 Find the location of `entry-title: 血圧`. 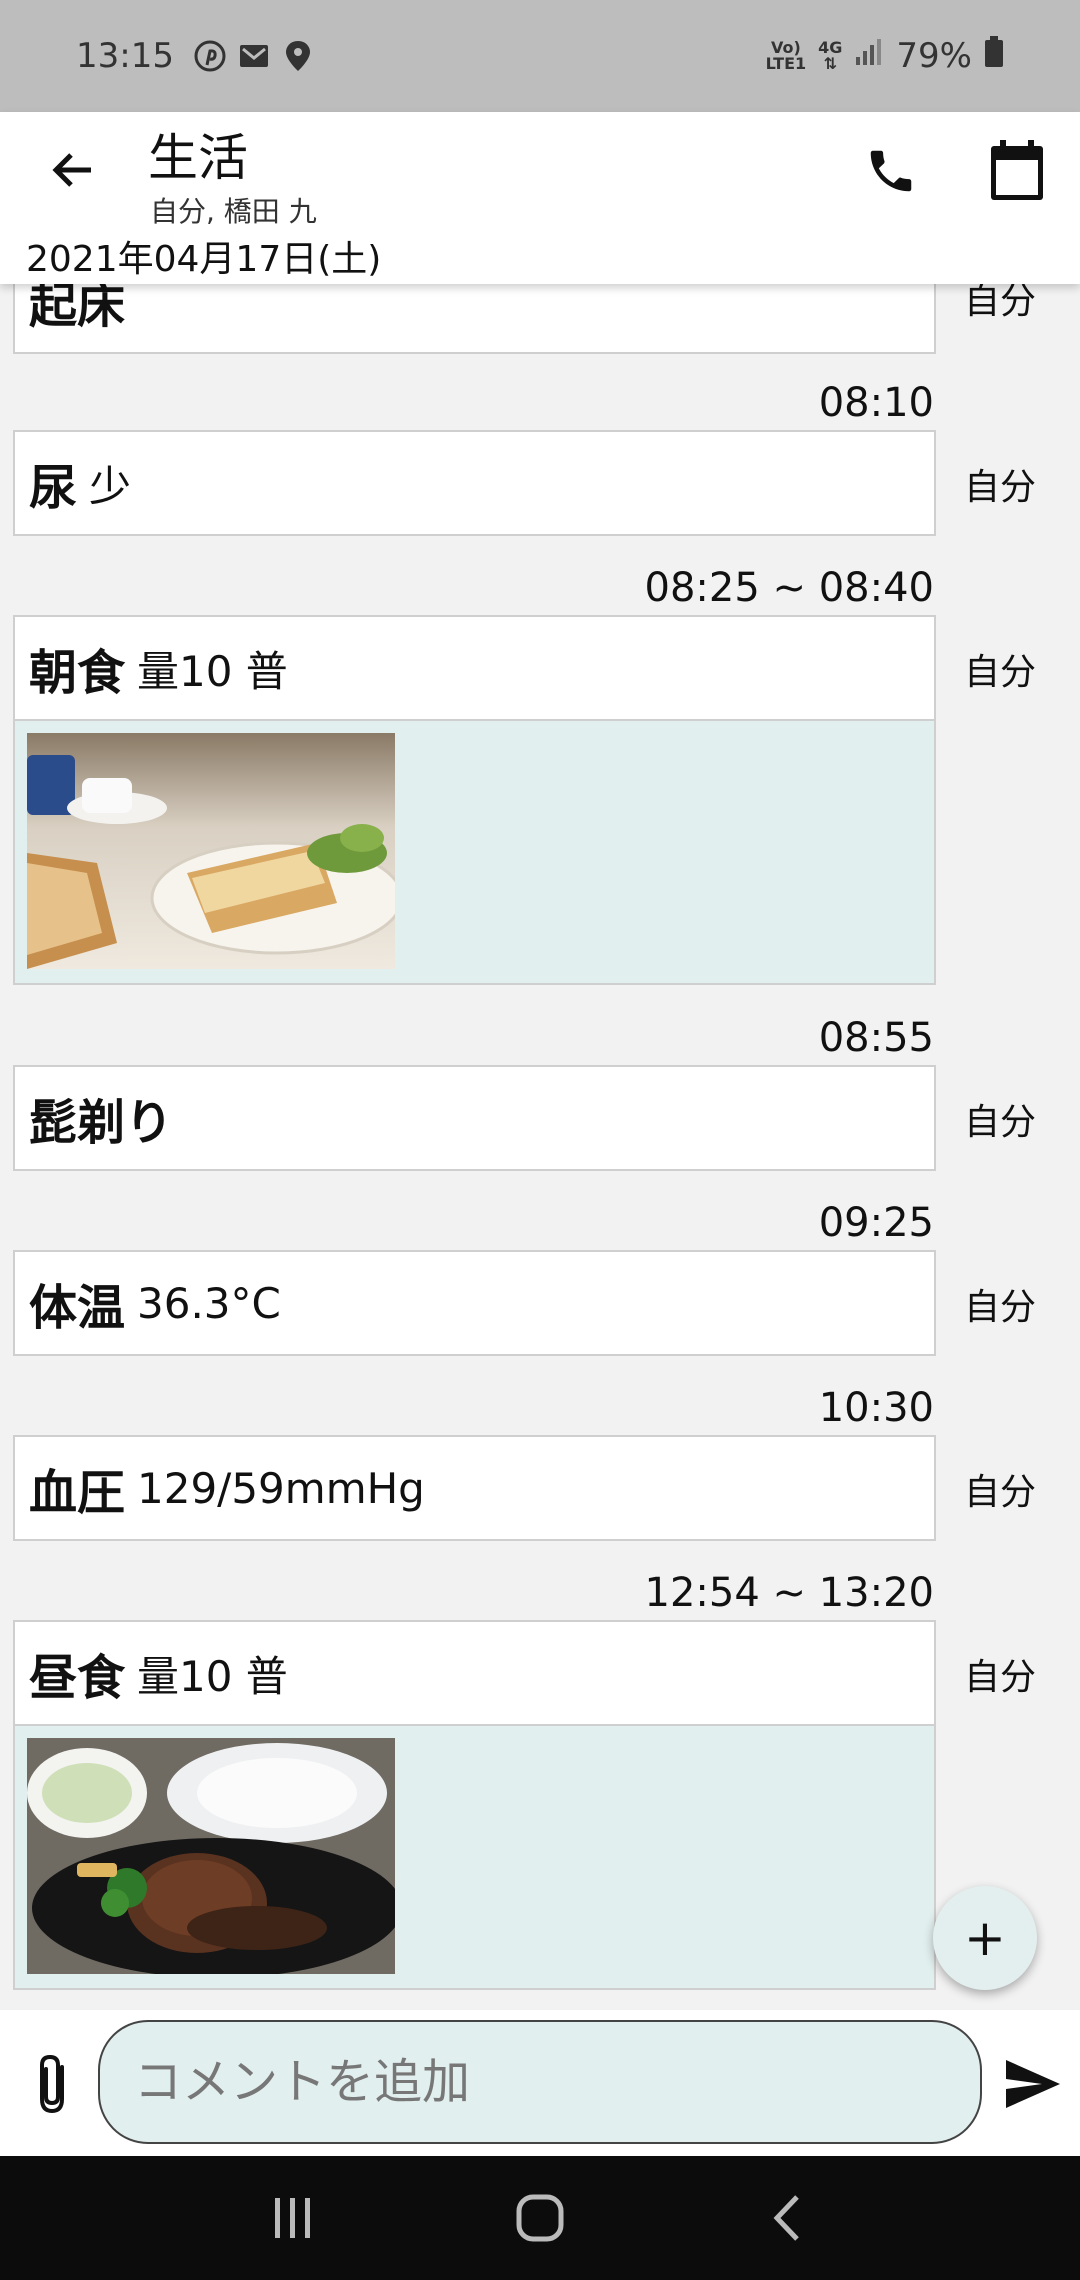

entry-title: 血圧 is located at coordinates (77, 1493).